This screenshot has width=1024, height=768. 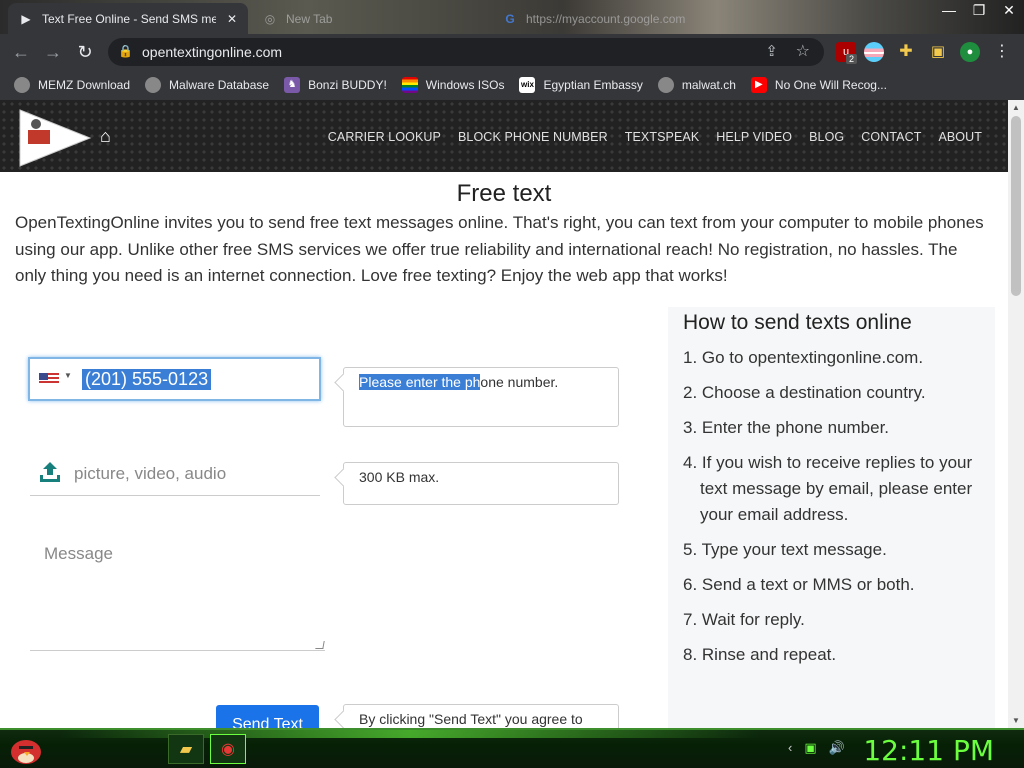 What do you see at coordinates (309, 18) in the screenshot?
I see `tab-title: New Tab` at bounding box center [309, 18].